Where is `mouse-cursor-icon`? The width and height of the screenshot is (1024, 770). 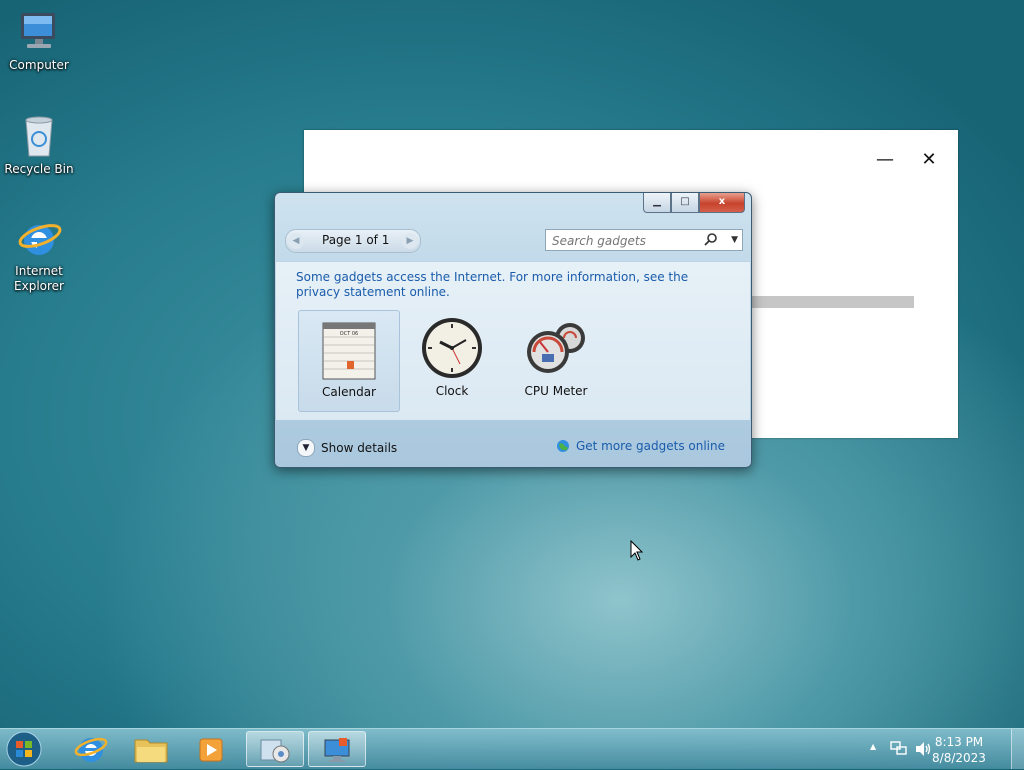 mouse-cursor-icon is located at coordinates (637, 550).